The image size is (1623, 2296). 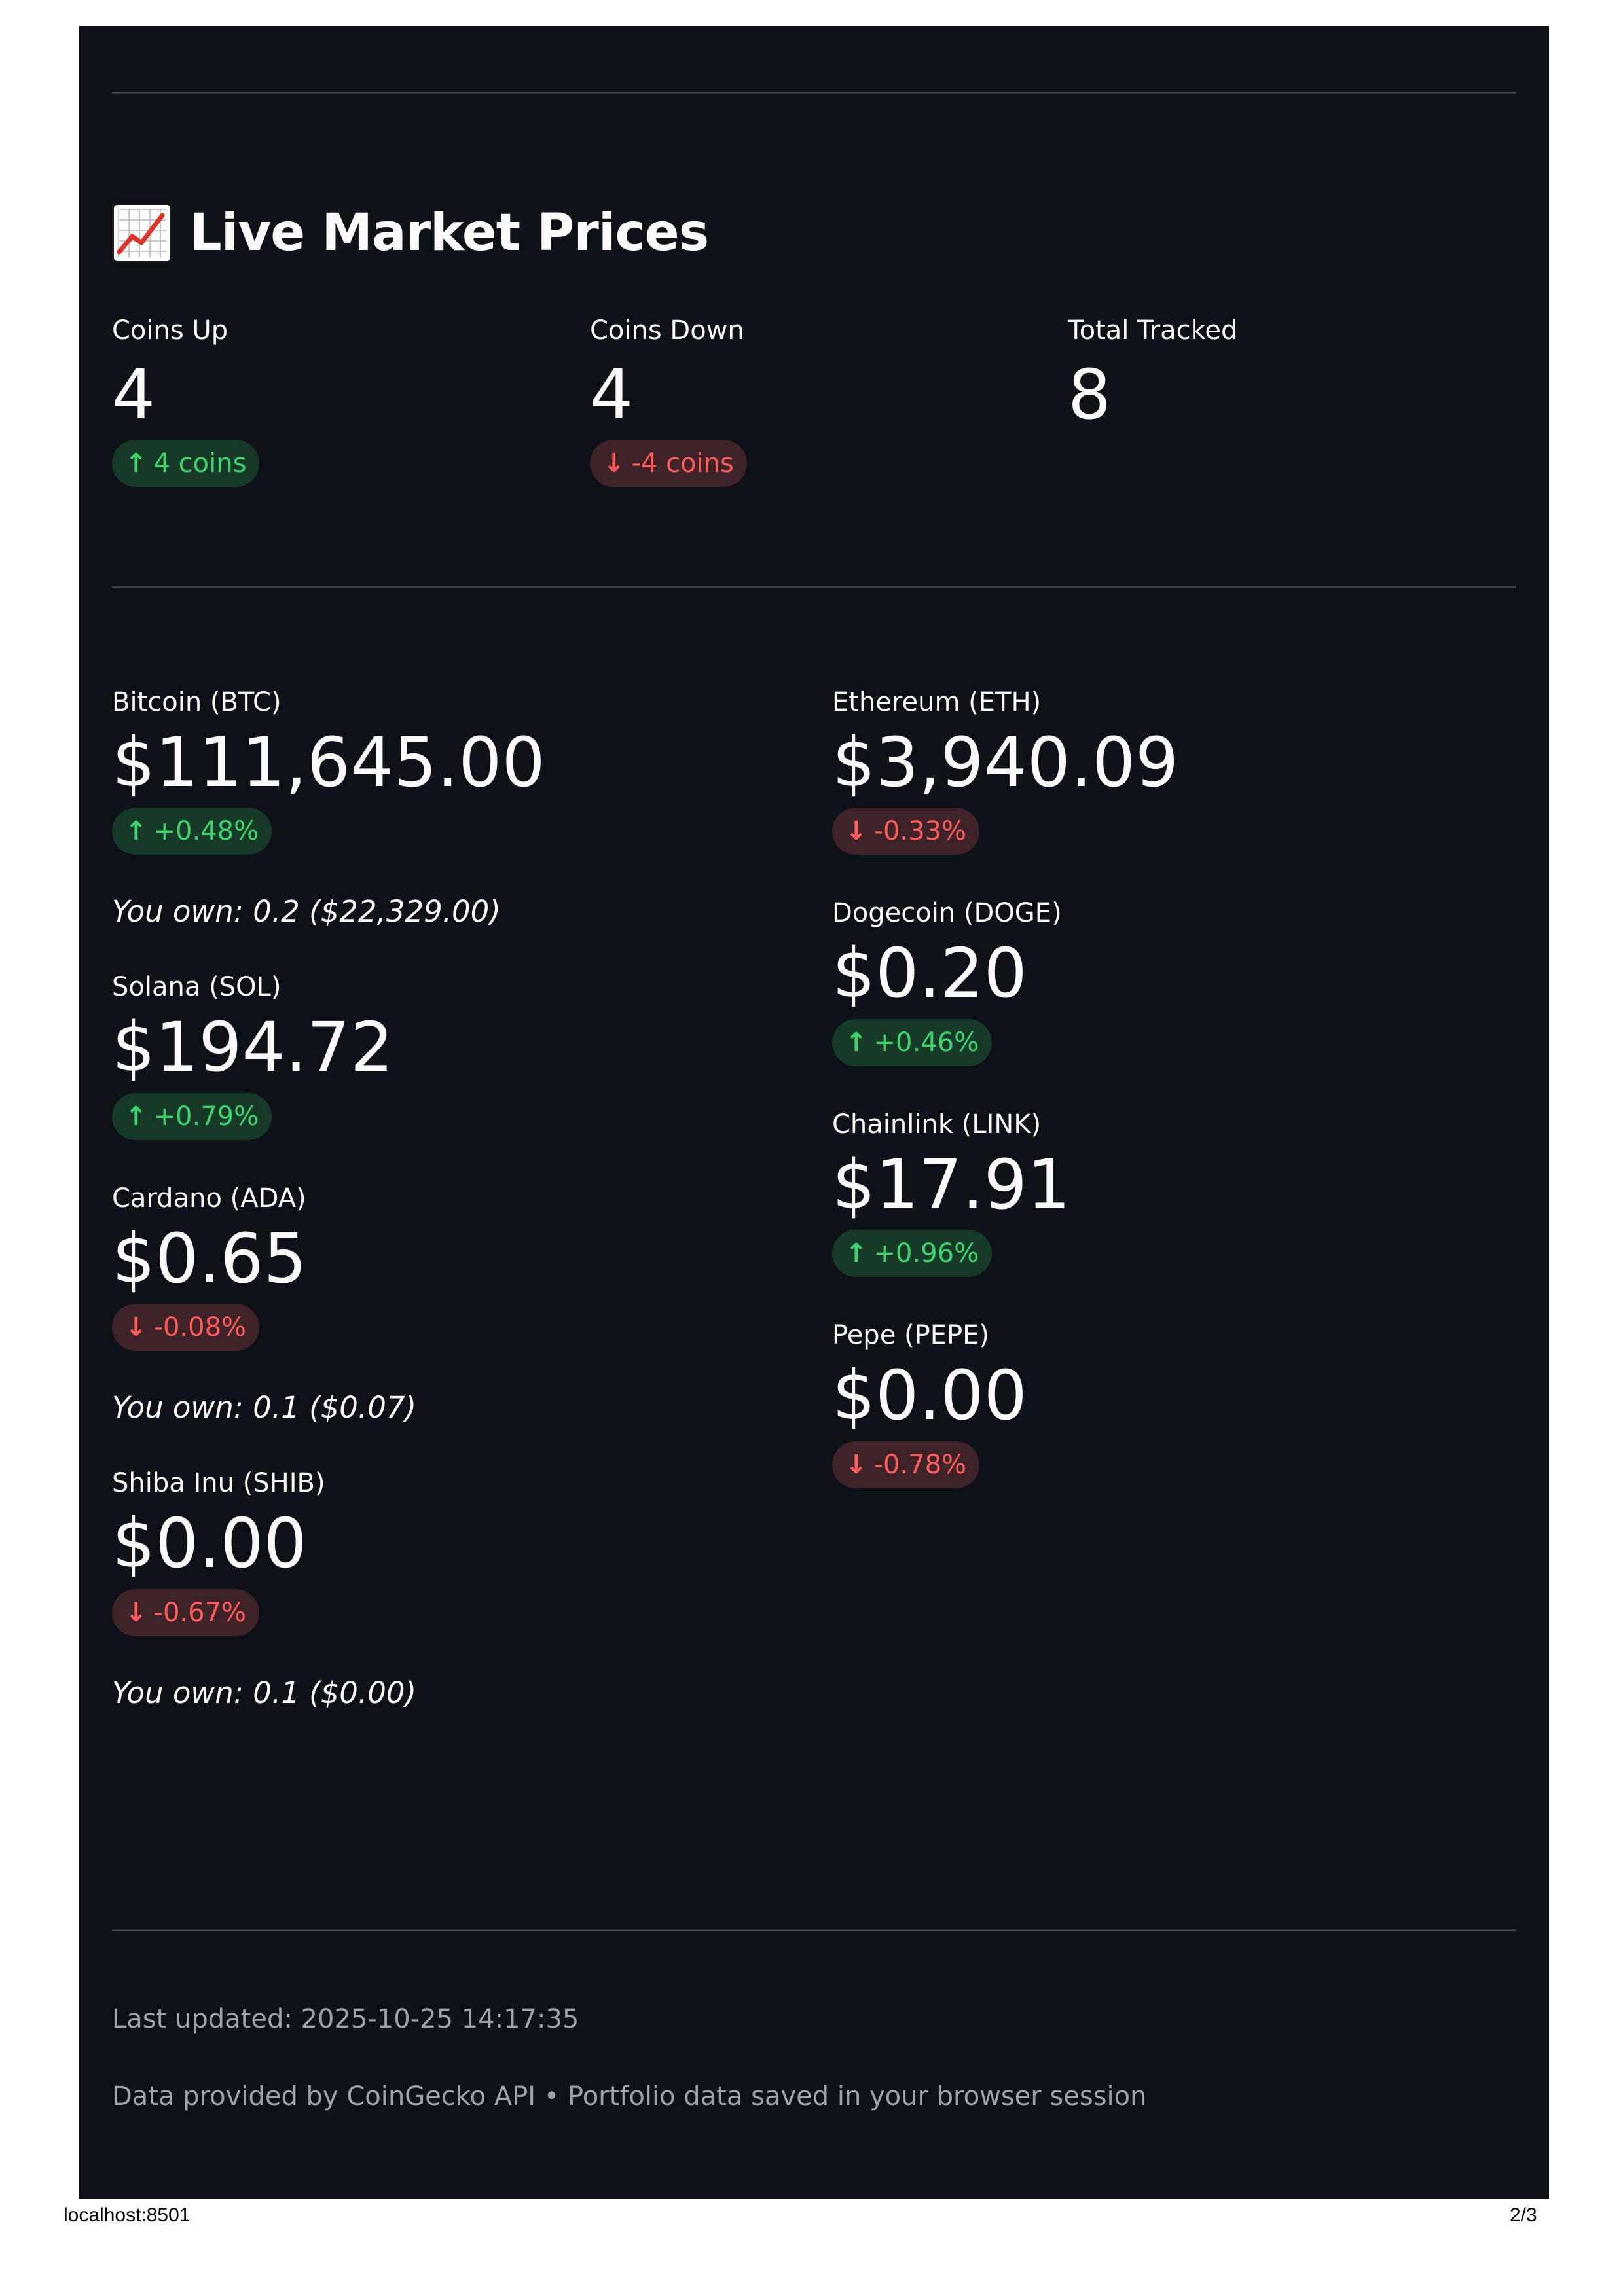 I want to click on coin-card-pepe: Pepe (PEPE) $0.00 ↓ -0.78%, so click(x=1005, y=1404).